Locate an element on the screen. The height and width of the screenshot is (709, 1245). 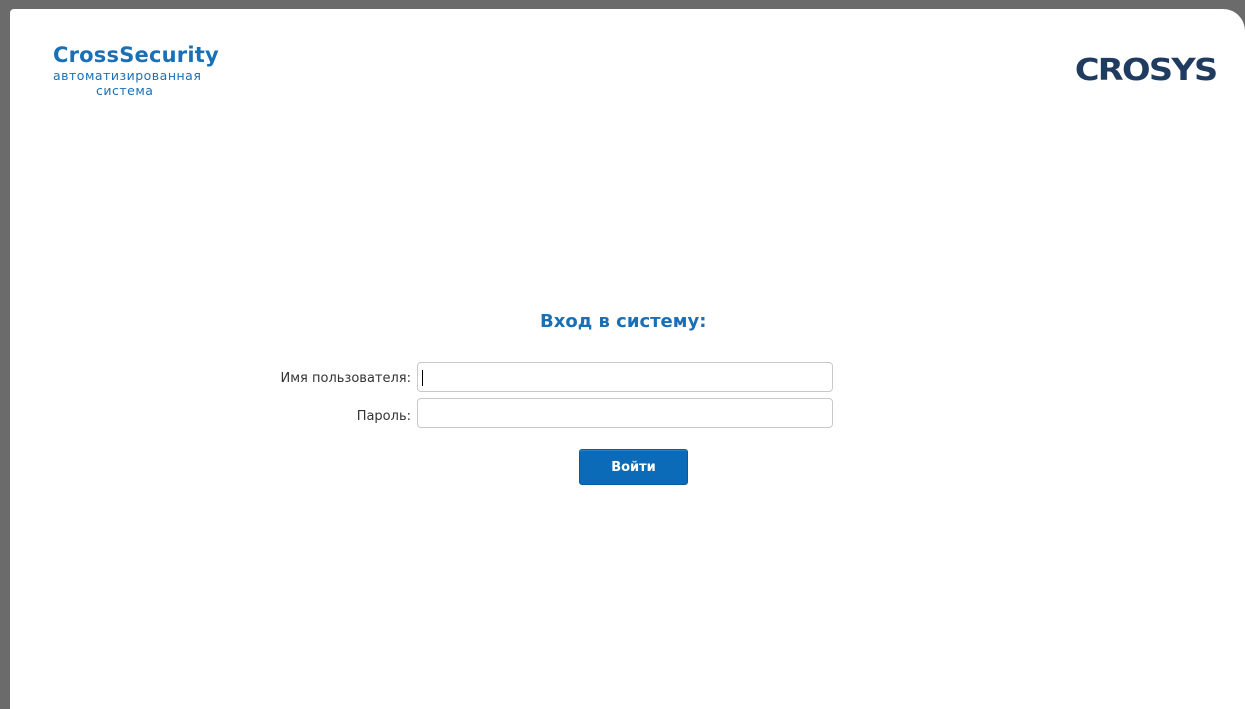
password-input is located at coordinates (625, 413).